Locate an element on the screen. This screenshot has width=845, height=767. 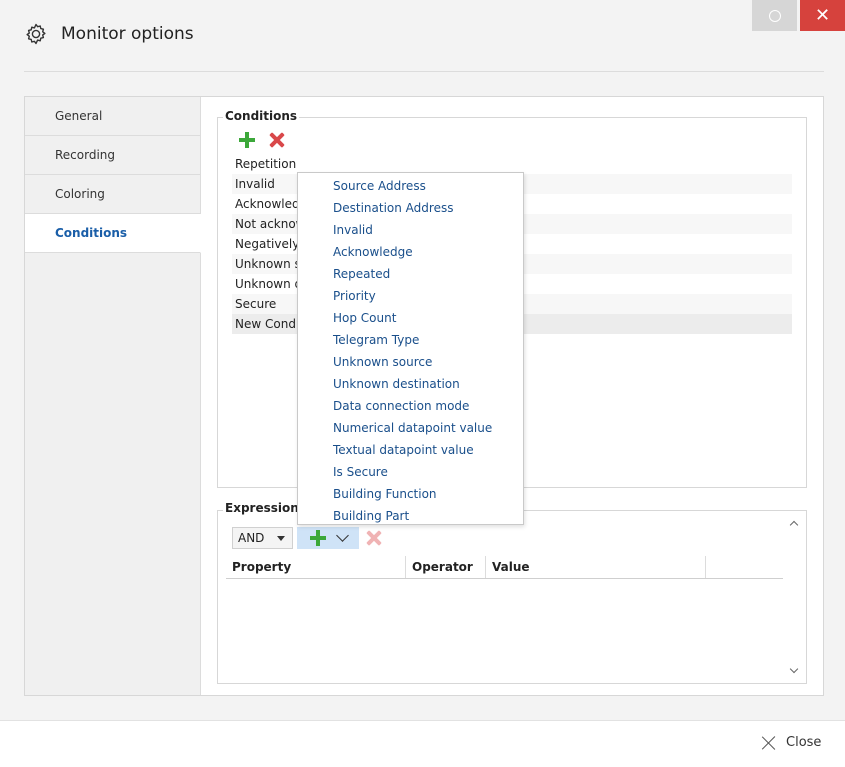
column-header-operator: Operator is located at coordinates (446, 567).